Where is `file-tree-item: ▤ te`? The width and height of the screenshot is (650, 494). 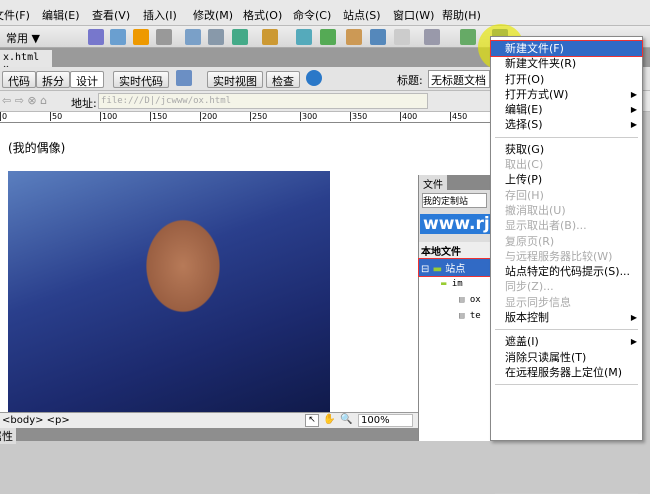 file-tree-item: ▤ te is located at coordinates (454, 316).